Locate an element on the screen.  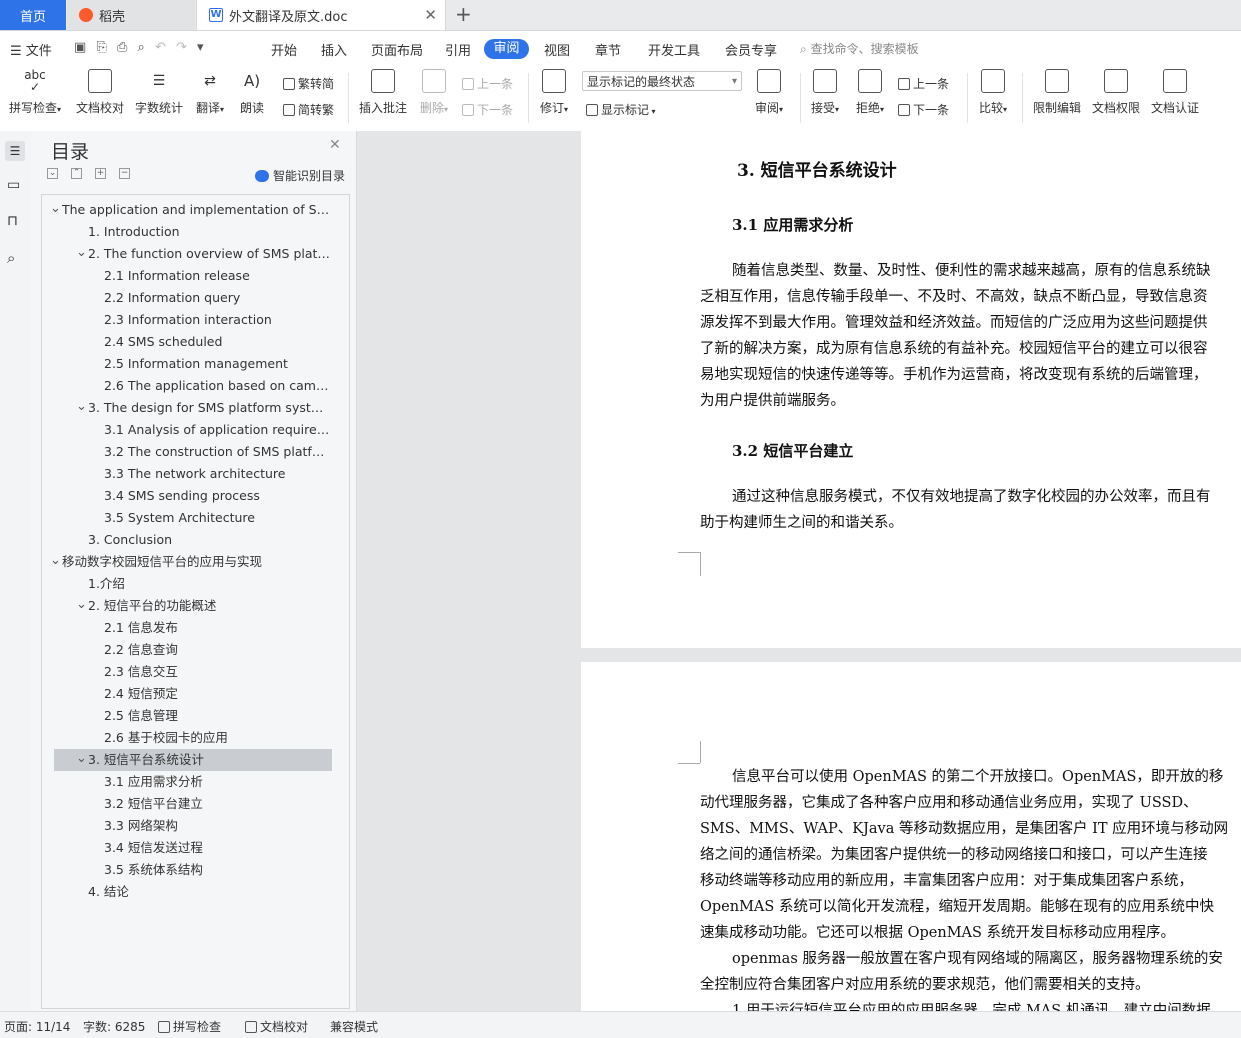
read-aloud-button: A) 朗读 is located at coordinates (252, 92).